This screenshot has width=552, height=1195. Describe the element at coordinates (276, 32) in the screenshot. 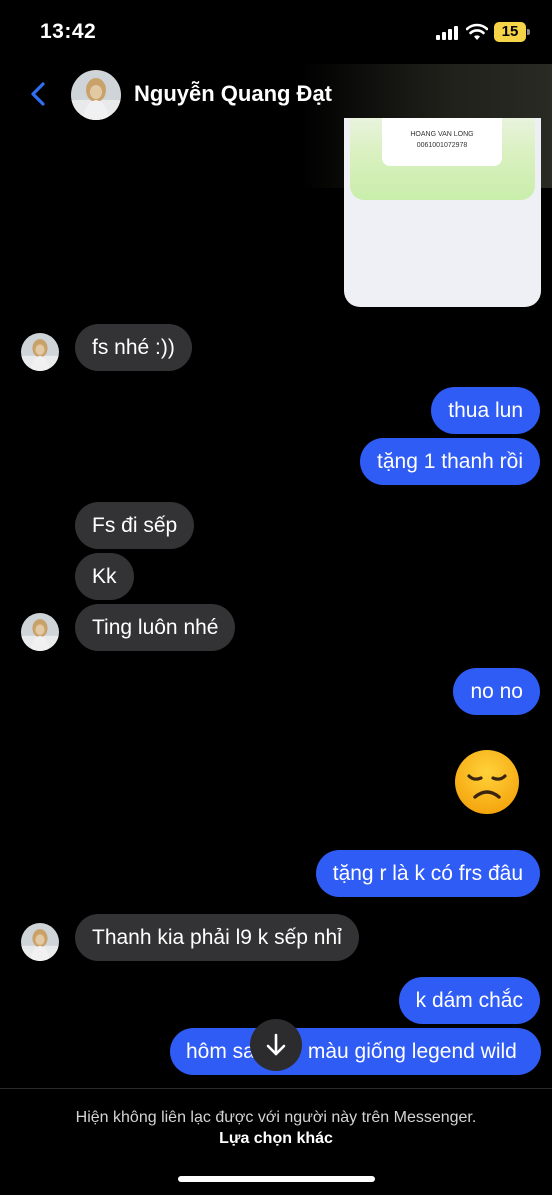

I see `status-bar: 13:42 15` at that location.